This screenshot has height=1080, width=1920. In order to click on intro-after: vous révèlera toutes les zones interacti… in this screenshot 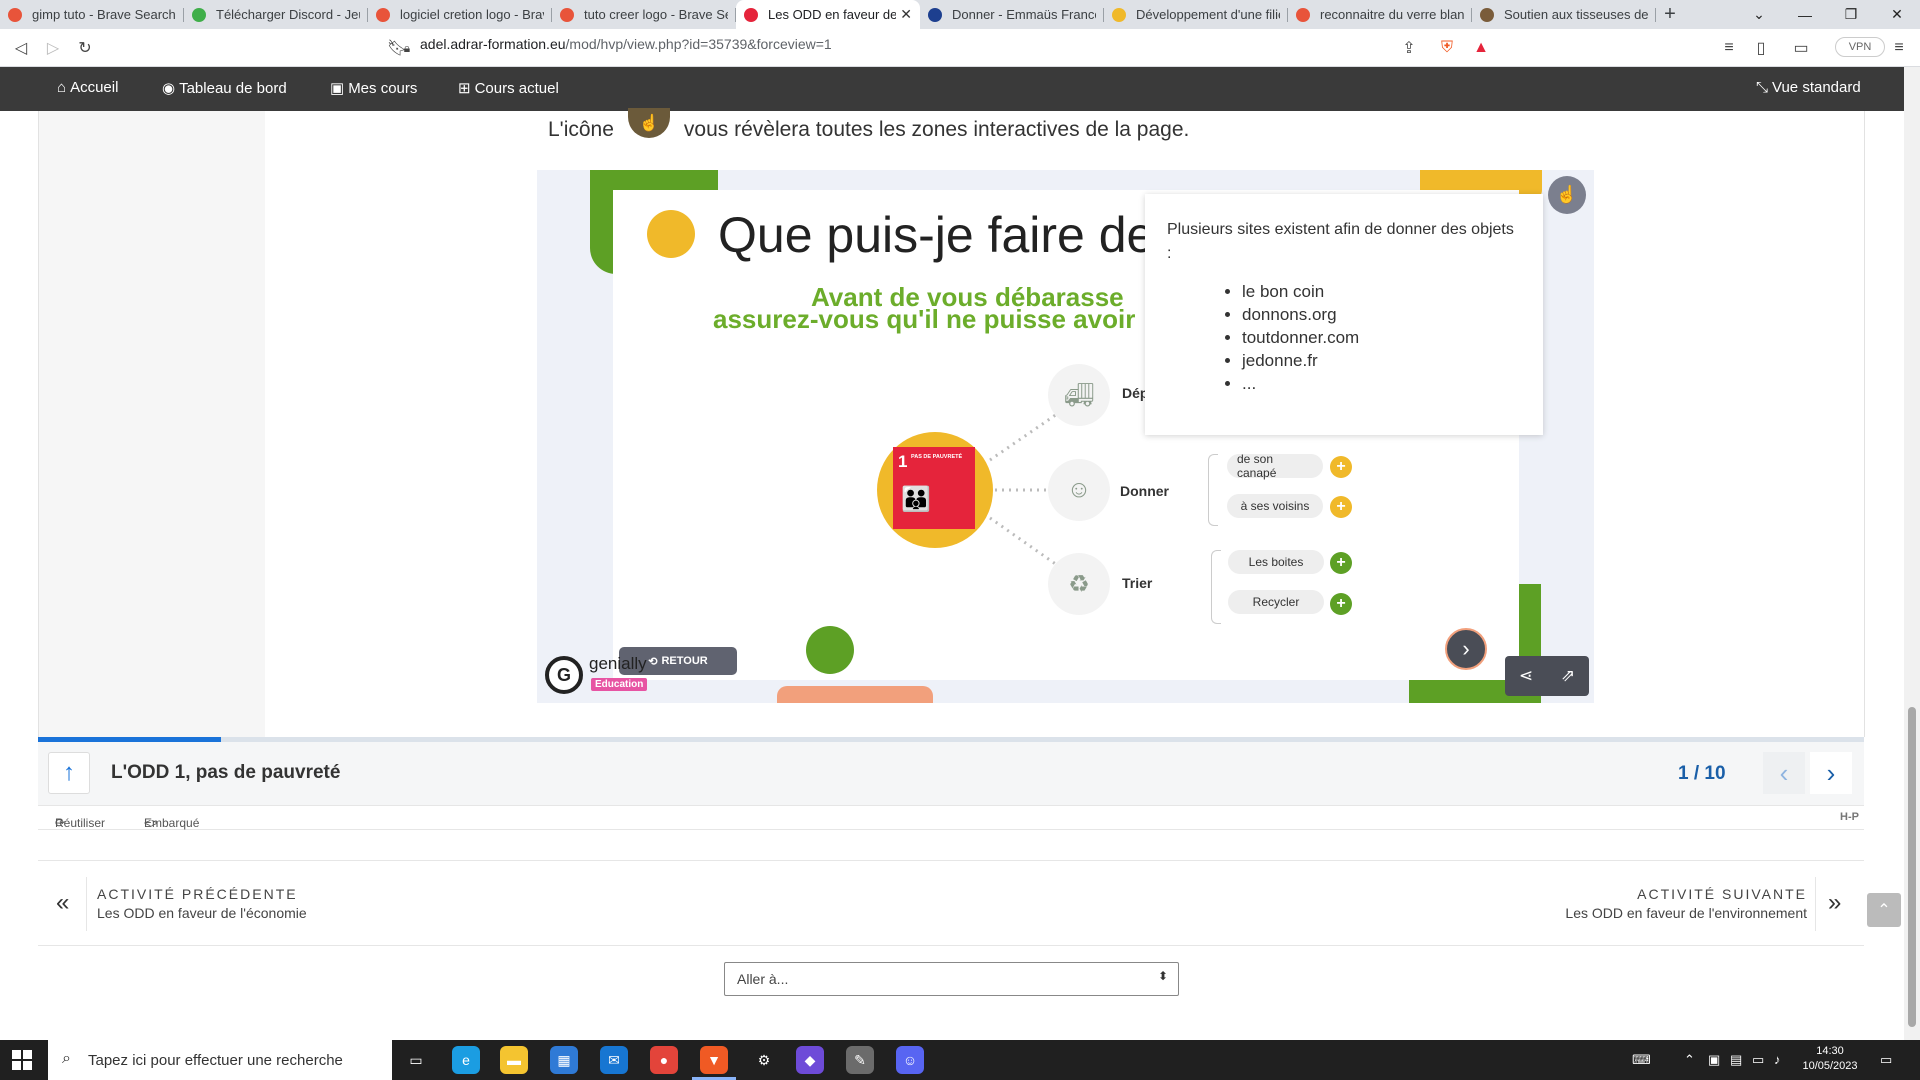, I will do `click(936, 129)`.